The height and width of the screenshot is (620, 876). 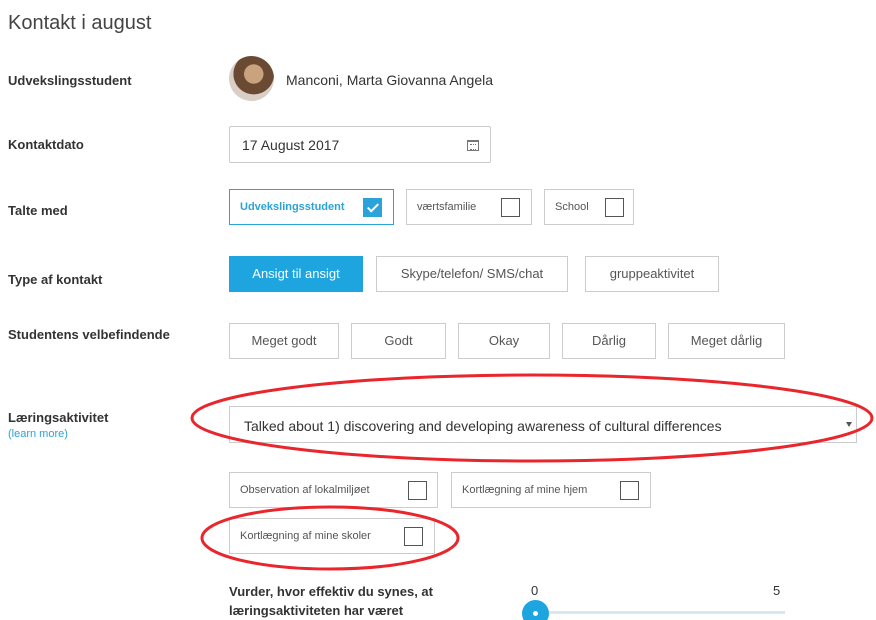 I want to click on wellbeing-very-bad-button: Meget dårlig, so click(x=726, y=341).